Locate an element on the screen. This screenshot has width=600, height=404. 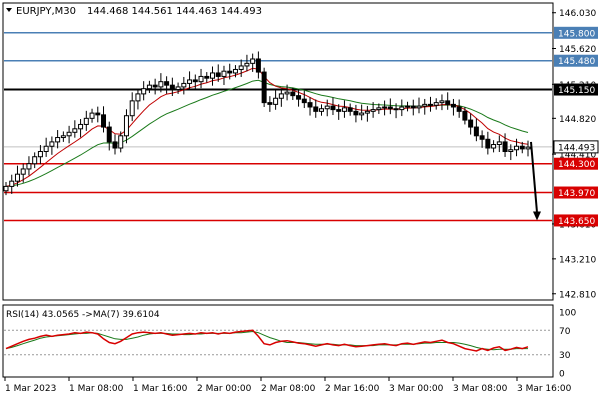
time-tick-label: 3 Mar 16:00 is located at coordinates (544, 389).